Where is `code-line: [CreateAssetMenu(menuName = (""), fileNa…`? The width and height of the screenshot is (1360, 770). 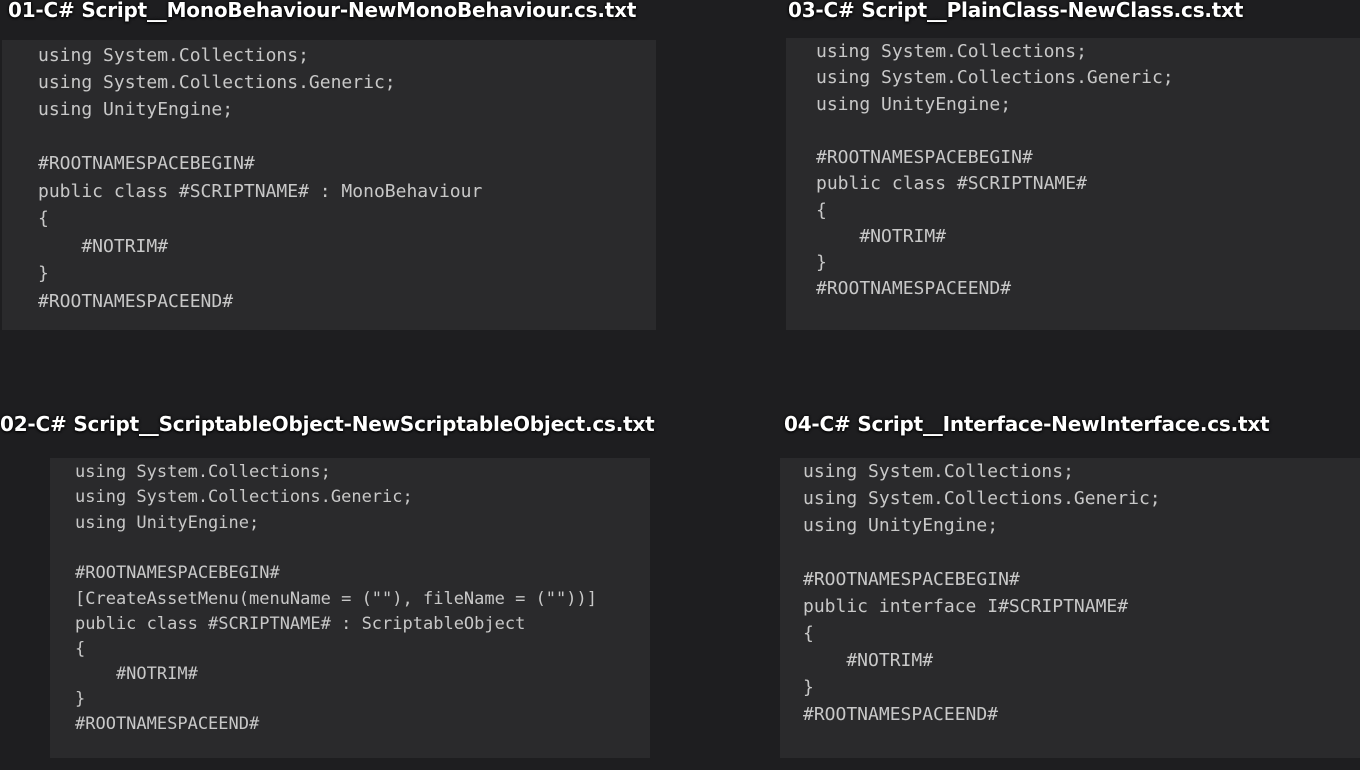
code-line: [CreateAssetMenu(menuName = (""), fileNa… is located at coordinates (336, 599).